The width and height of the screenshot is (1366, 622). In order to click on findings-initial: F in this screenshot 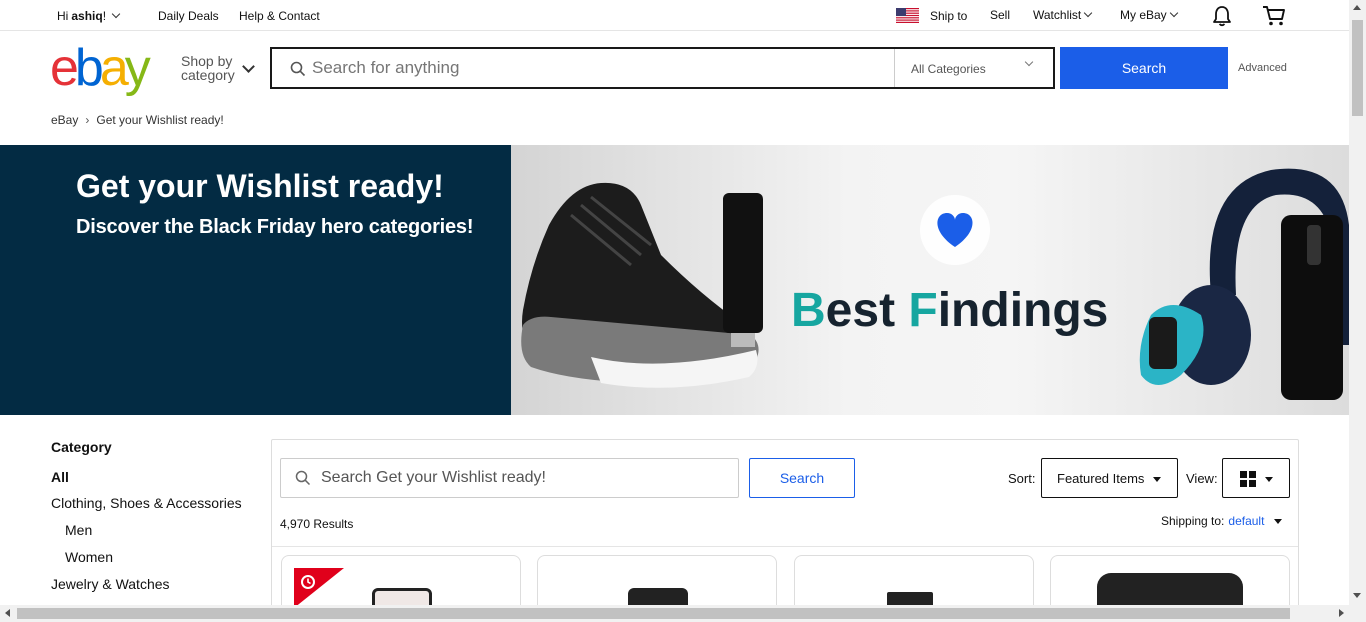, I will do `click(923, 310)`.